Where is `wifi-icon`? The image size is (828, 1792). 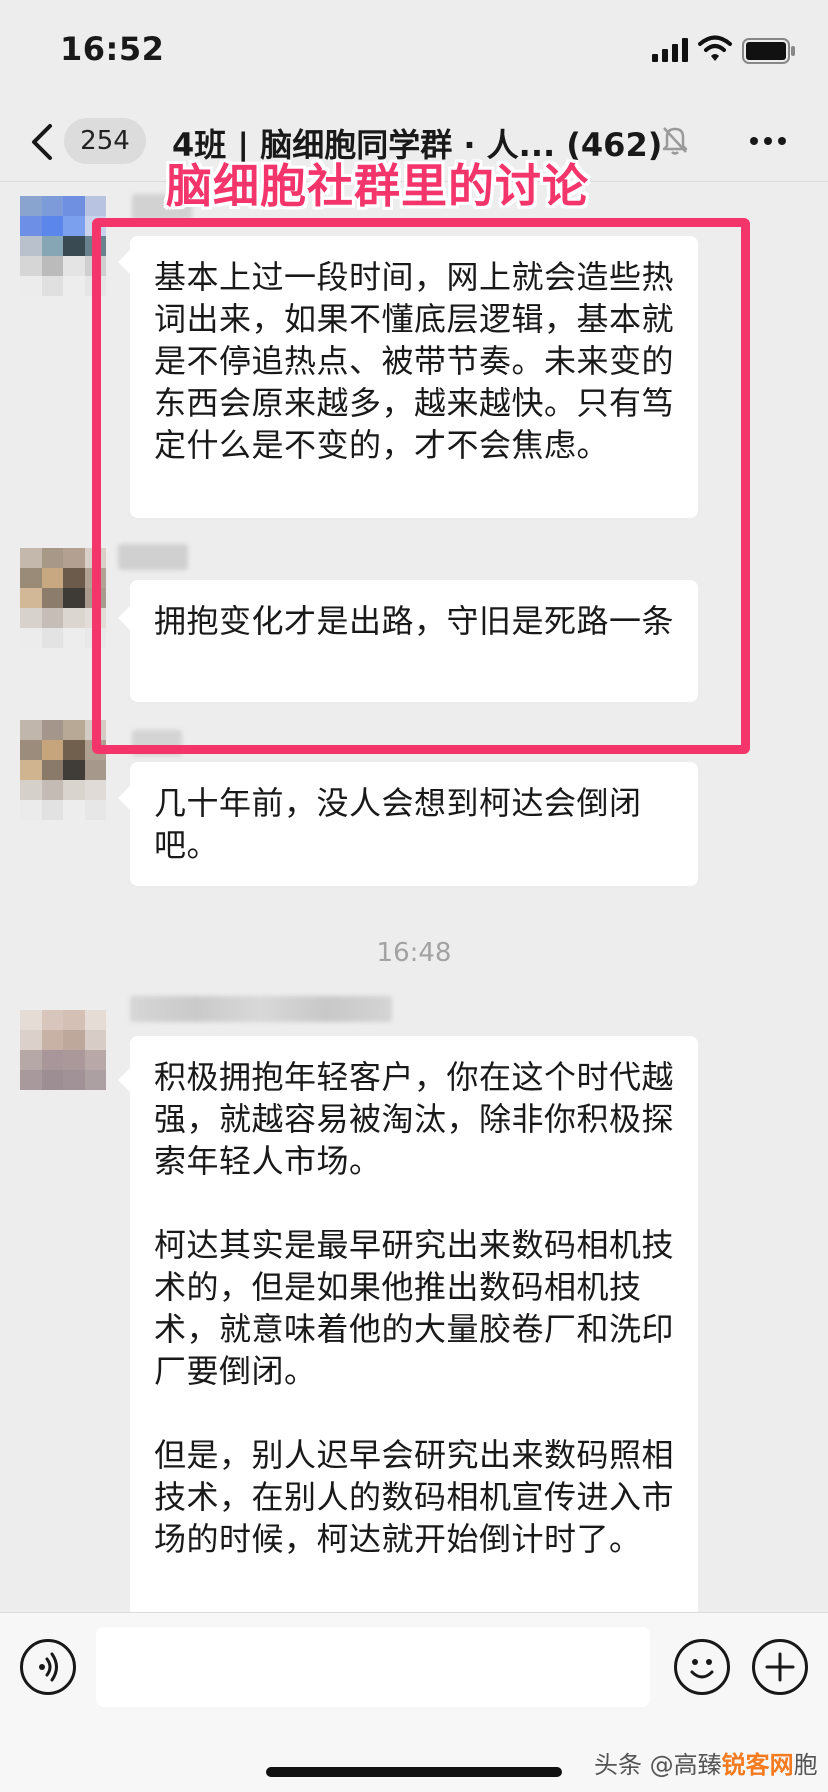
wifi-icon is located at coordinates (715, 48).